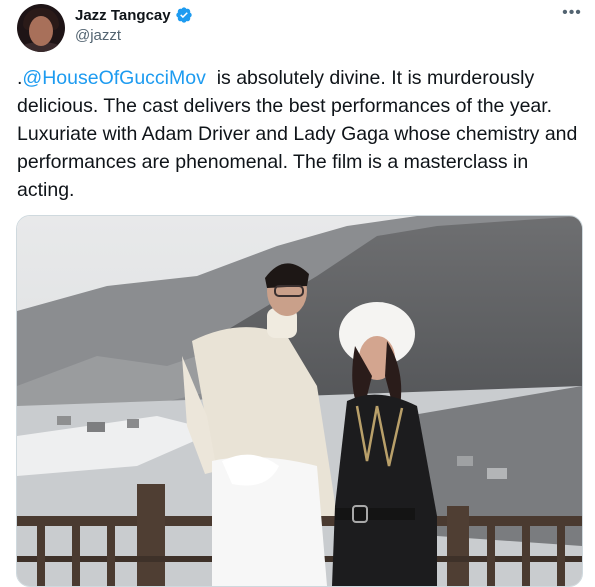 The height and width of the screenshot is (587, 595). I want to click on author-avatar, so click(41, 28).